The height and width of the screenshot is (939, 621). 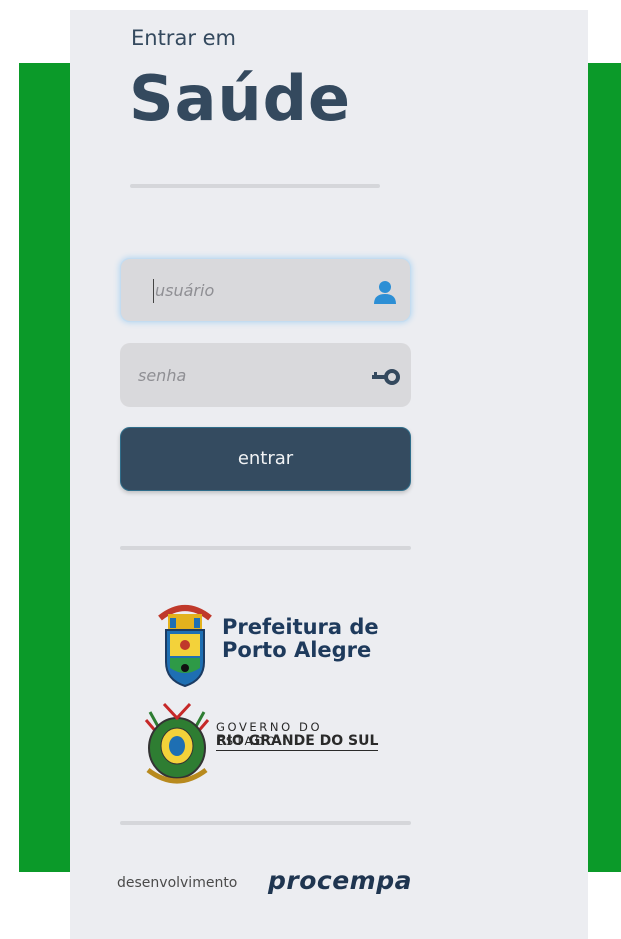 What do you see at coordinates (297, 742) in the screenshot?
I see `estado-line2: RIO GRANDE DO SUL` at bounding box center [297, 742].